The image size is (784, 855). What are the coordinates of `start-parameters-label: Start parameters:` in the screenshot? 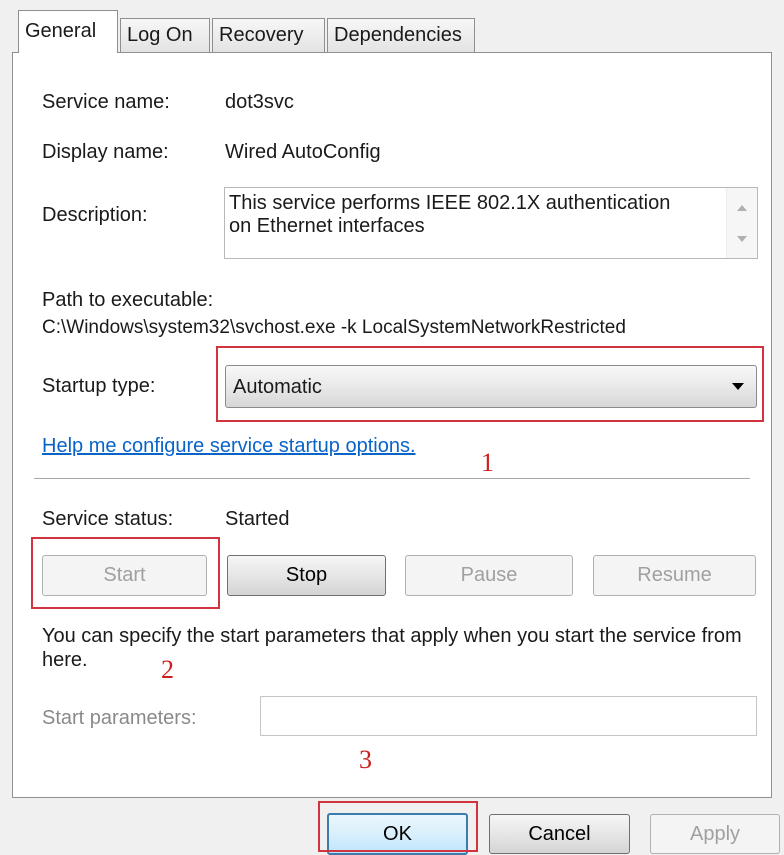 It's located at (119, 718).